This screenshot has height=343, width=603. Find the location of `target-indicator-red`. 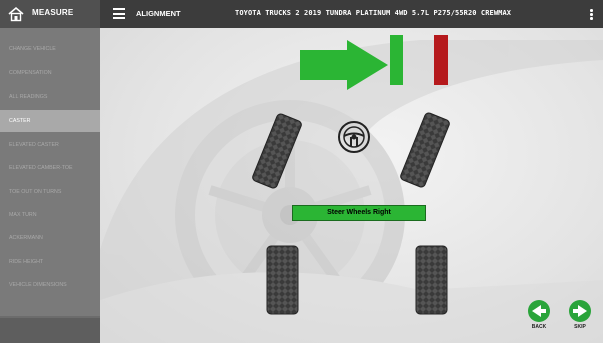

target-indicator-red is located at coordinates (441, 60).